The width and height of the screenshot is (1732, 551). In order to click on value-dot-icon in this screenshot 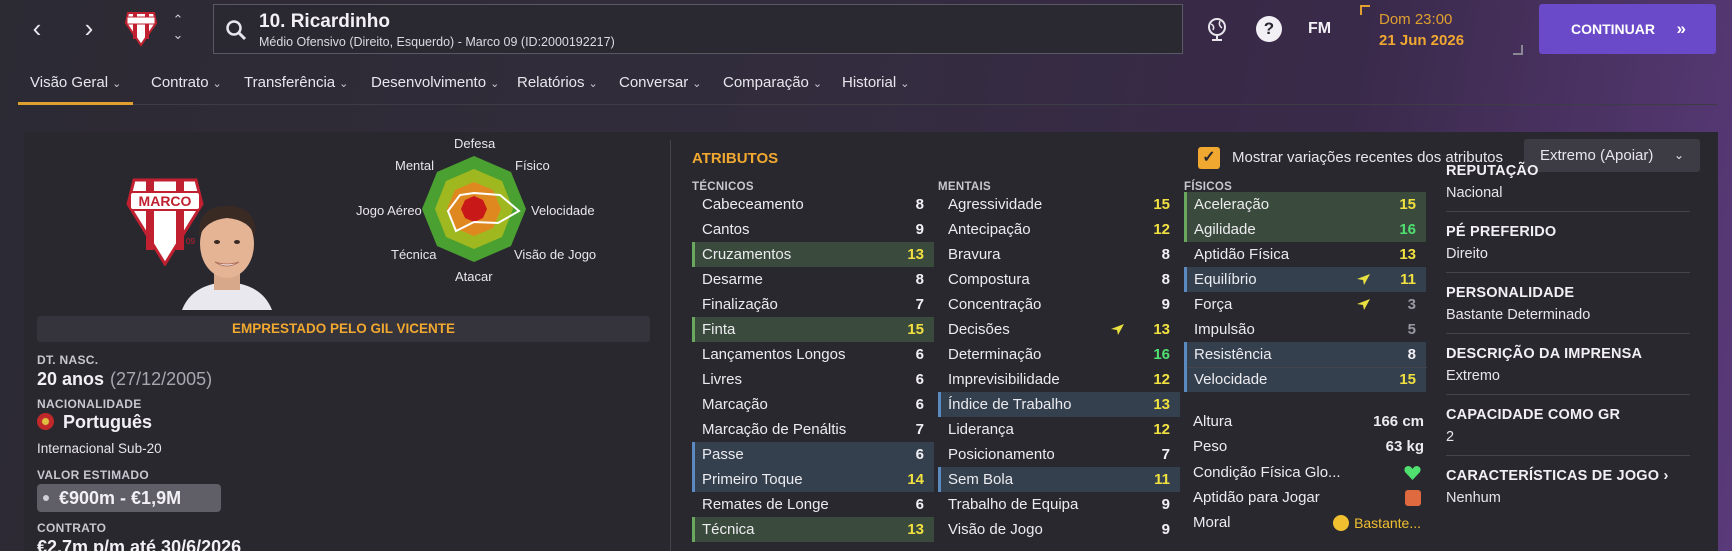, I will do `click(46, 498)`.